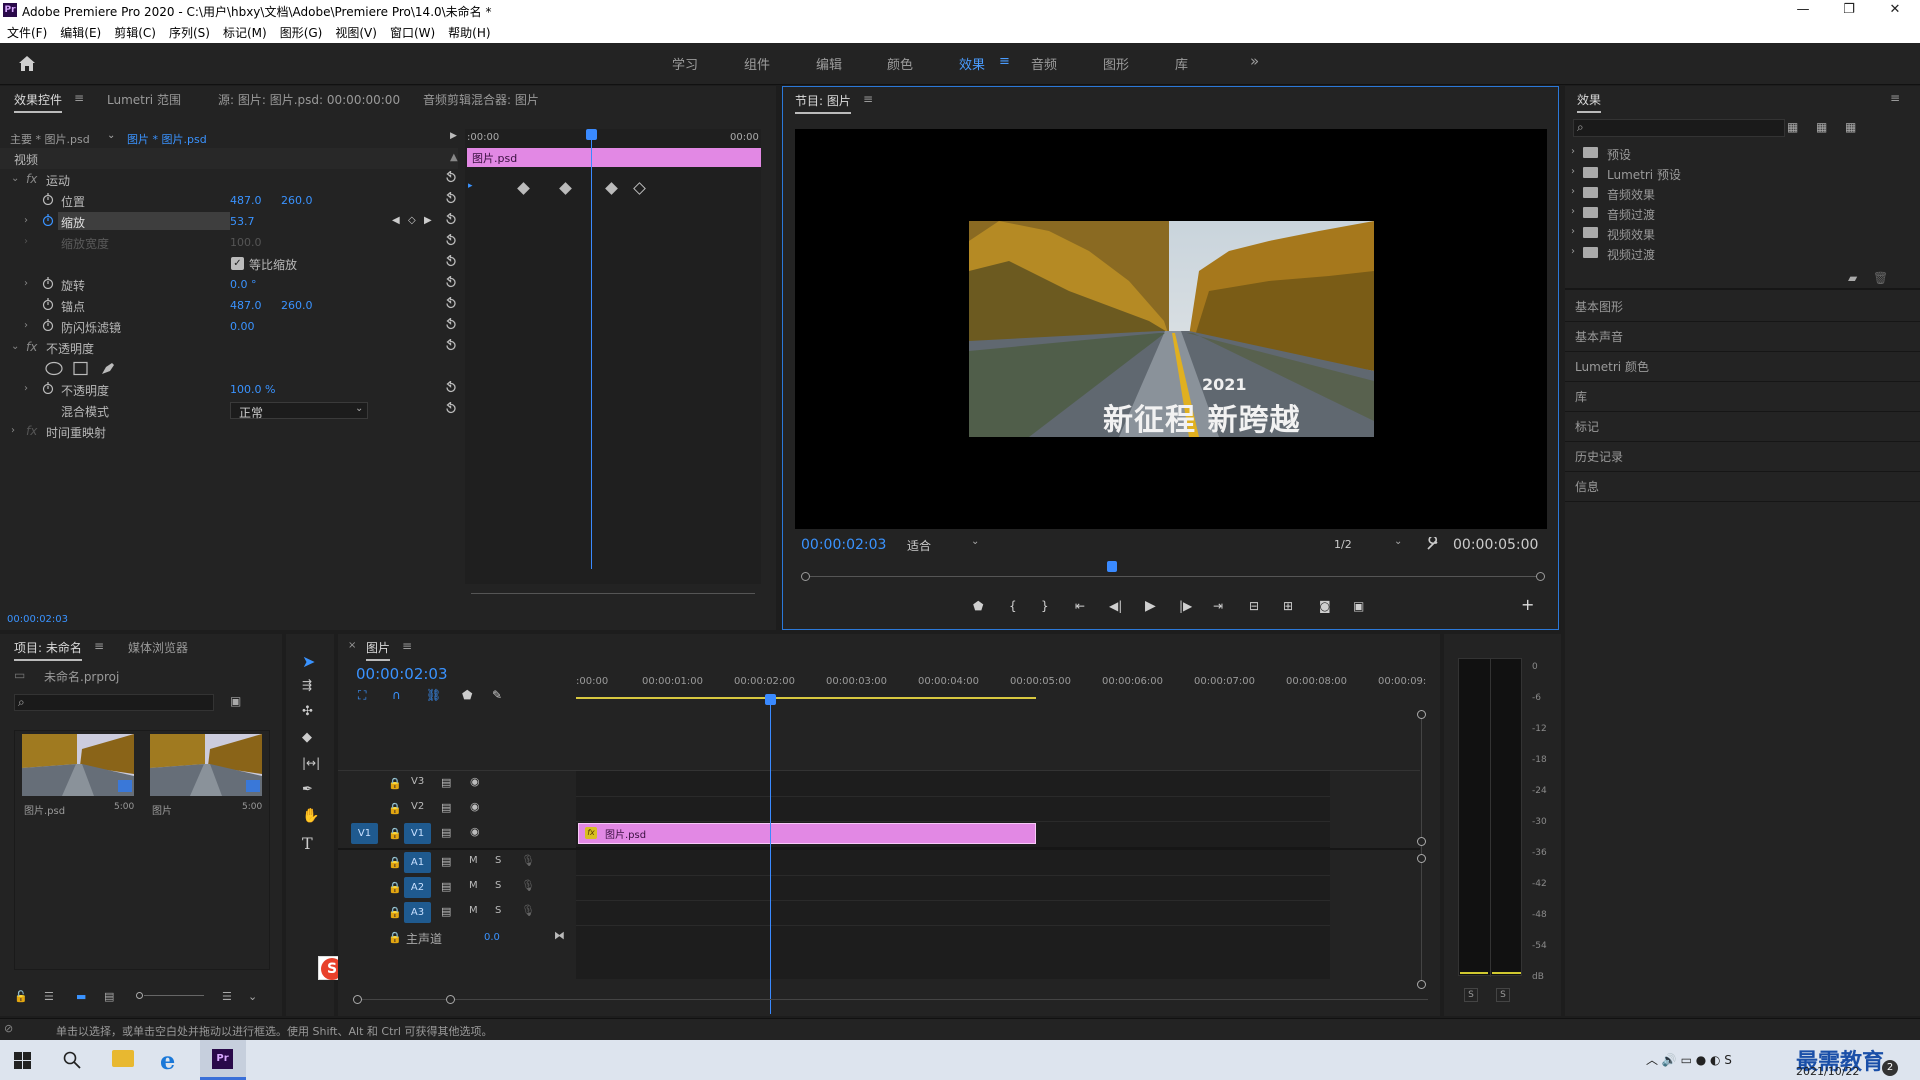 This screenshot has height=1080, width=1920. Describe the element at coordinates (297, 305) in the screenshot. I see `anchor-y-value: 260.0` at that location.